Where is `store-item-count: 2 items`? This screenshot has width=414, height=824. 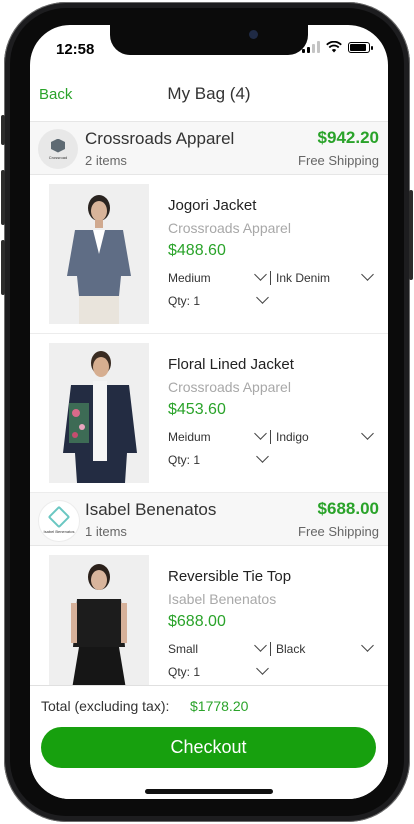 store-item-count: 2 items is located at coordinates (106, 160).